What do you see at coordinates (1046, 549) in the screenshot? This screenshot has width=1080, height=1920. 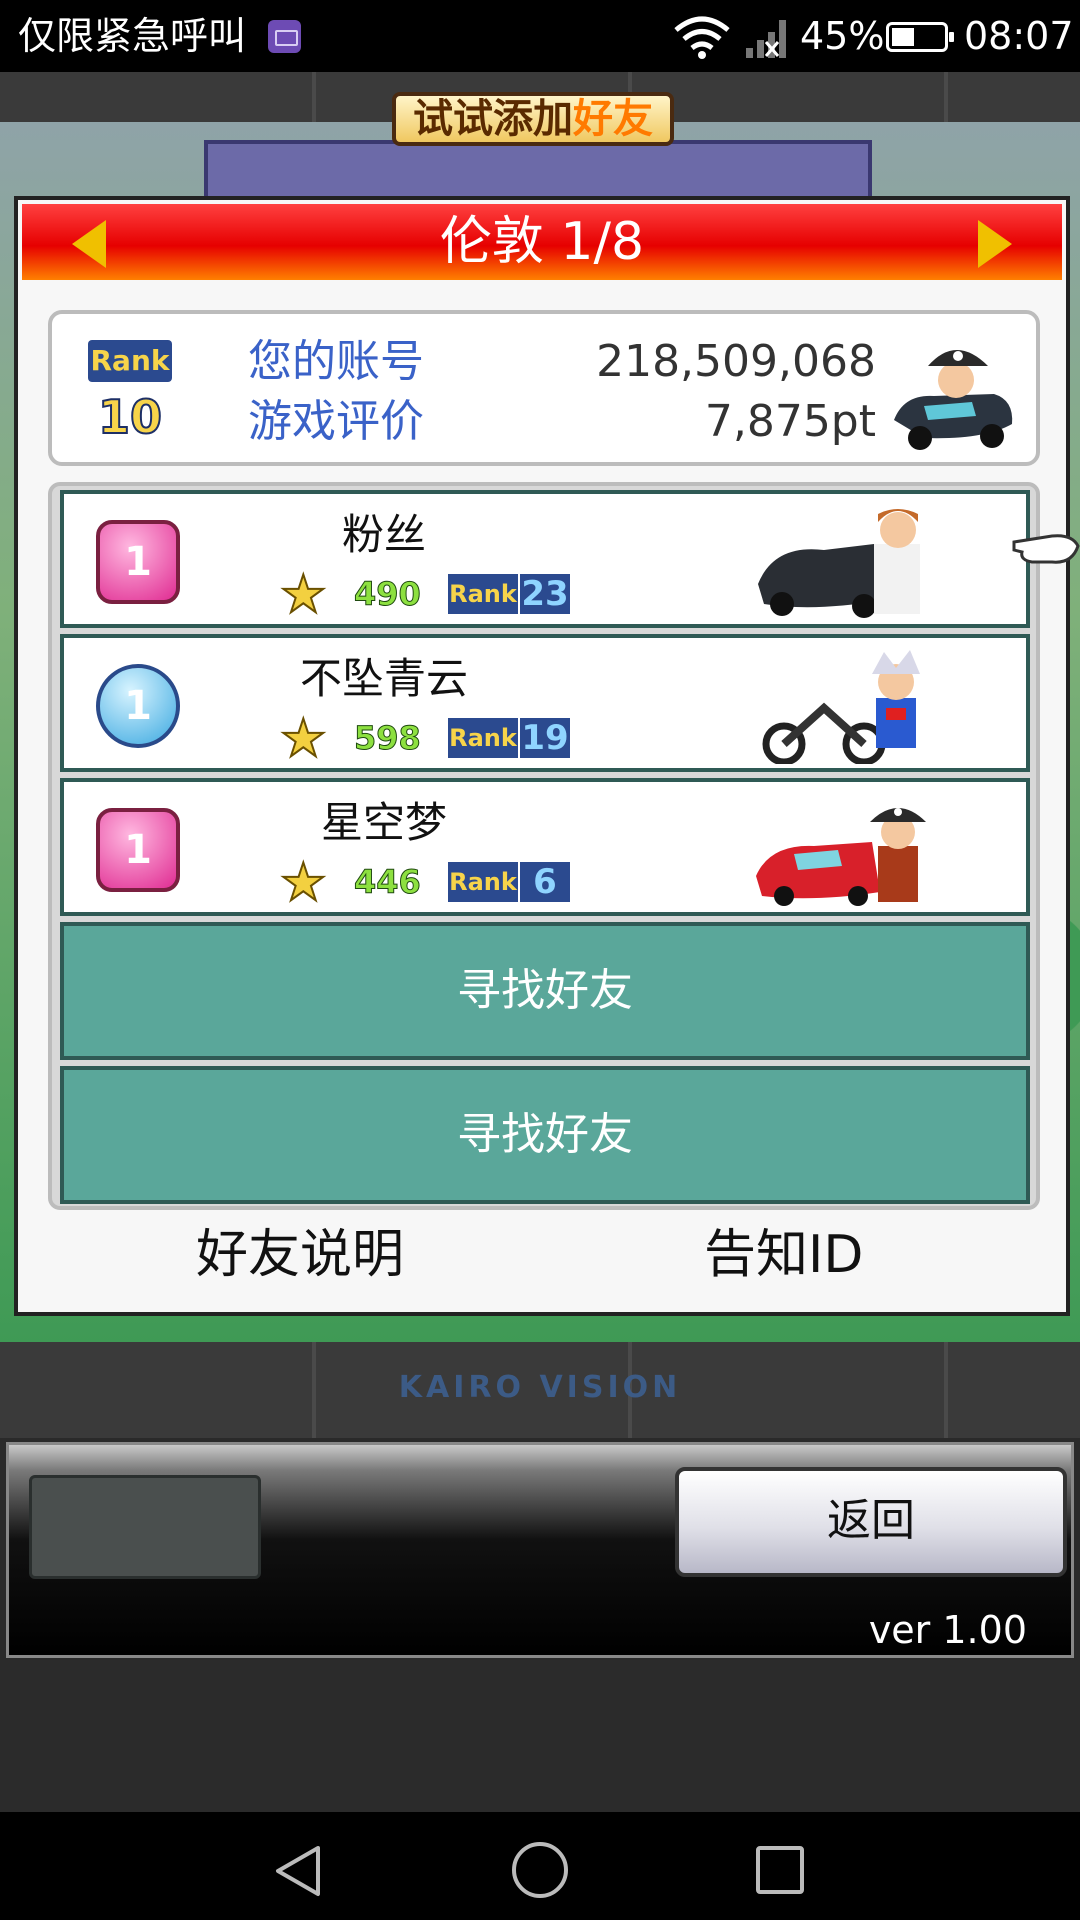 I see `pointing-hand-icon` at bounding box center [1046, 549].